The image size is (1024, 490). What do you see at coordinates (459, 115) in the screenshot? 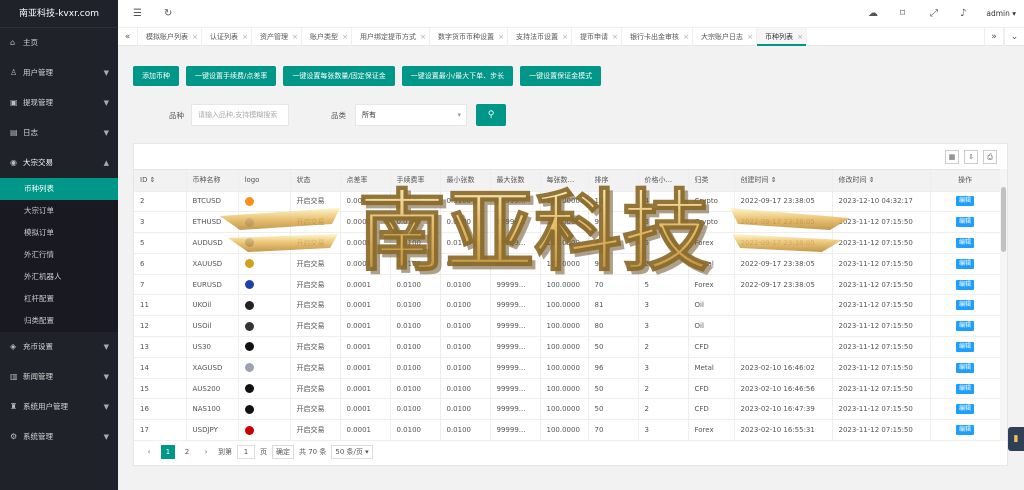
I see `chevron-down-icon: ▾` at bounding box center [459, 115].